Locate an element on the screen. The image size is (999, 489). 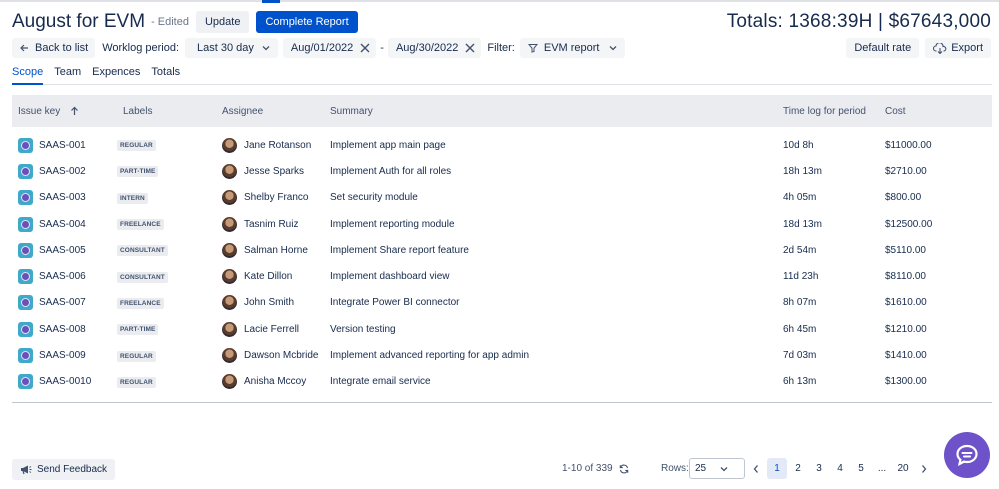
rows-per-page-select: 25 is located at coordinates (717, 468).